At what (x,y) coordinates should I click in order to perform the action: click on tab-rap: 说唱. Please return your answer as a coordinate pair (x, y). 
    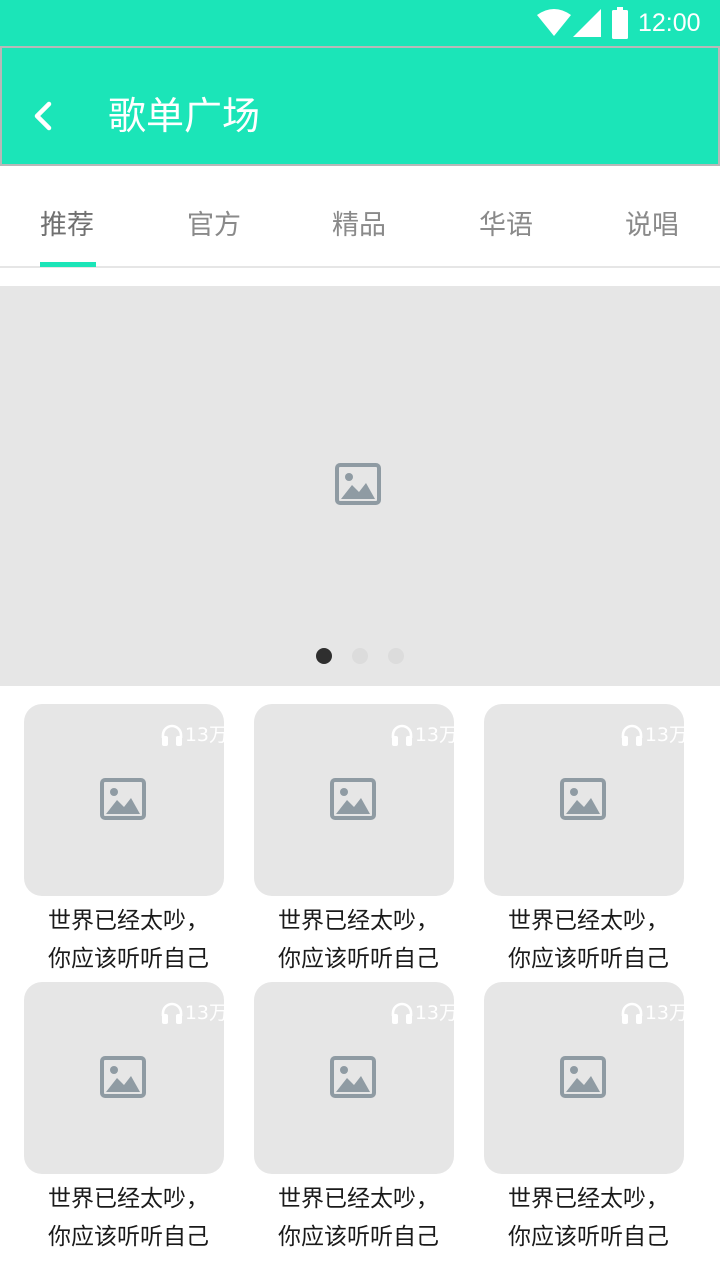
    Looking at the image, I should click on (652, 226).